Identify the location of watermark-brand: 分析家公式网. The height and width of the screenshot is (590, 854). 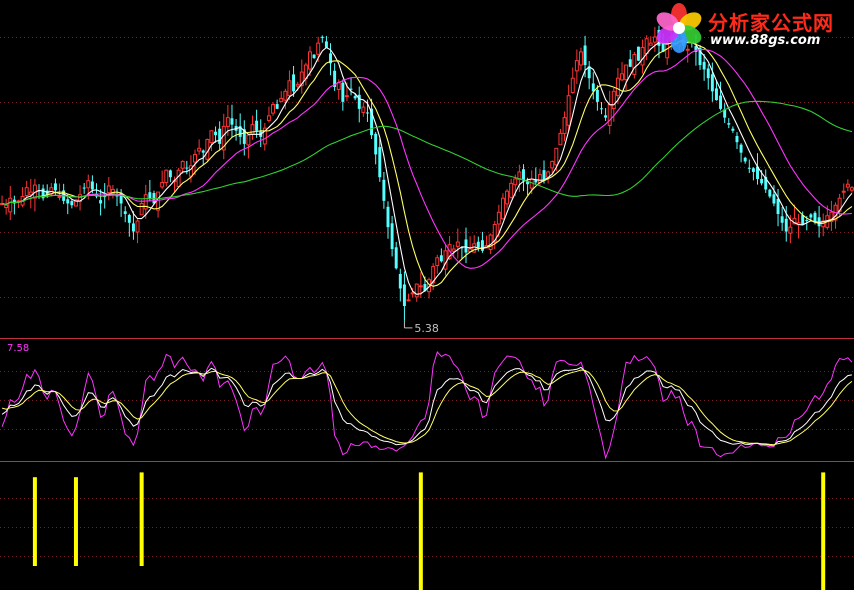
(771, 23).